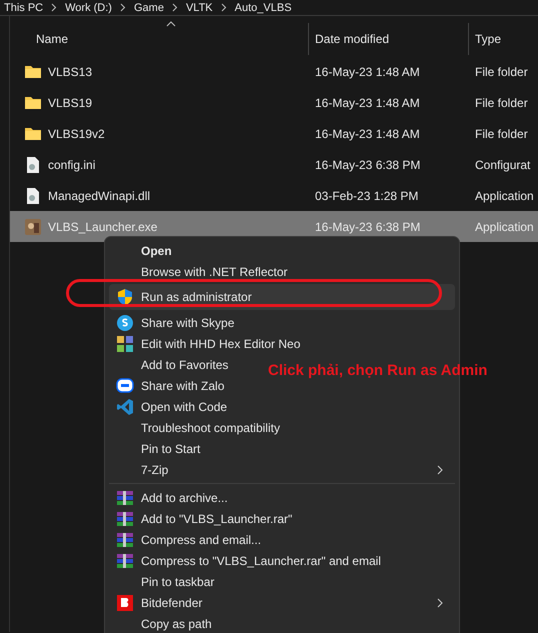  What do you see at coordinates (502, 165) in the screenshot?
I see `type-cell-text: Configurat` at bounding box center [502, 165].